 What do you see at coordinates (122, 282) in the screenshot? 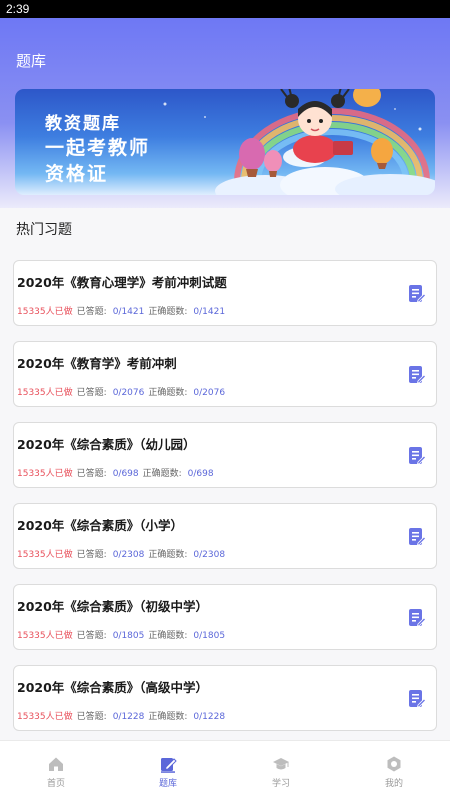
I see `exercise-title: 2020年《教育心理学》考前冲刺试题` at bounding box center [122, 282].